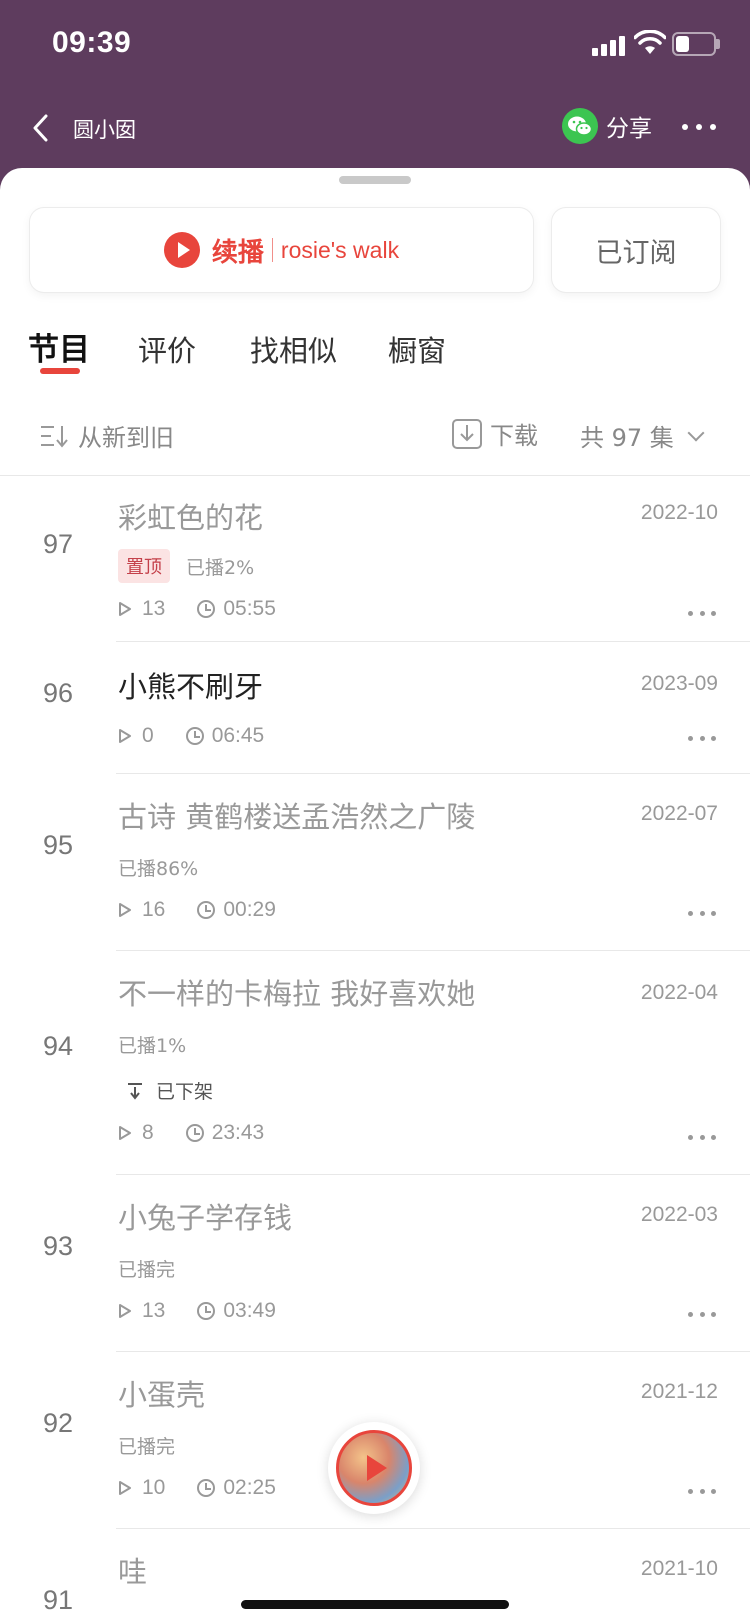 The width and height of the screenshot is (750, 1623). What do you see at coordinates (375, 559) in the screenshot?
I see `list-item: 97 彩虹色的花 2022-10 置顶 已播2% 13 05:55` at bounding box center [375, 559].